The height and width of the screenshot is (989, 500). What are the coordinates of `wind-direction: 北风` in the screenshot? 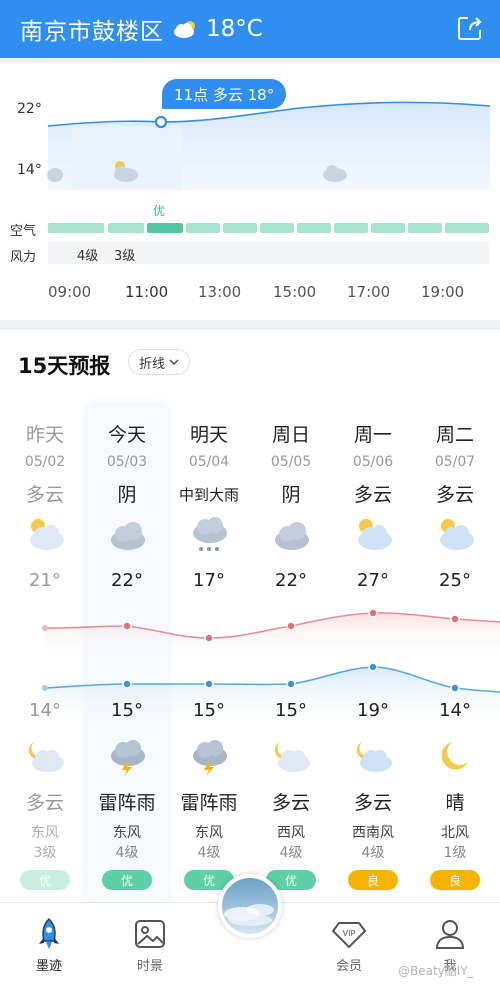 It's located at (455, 833).